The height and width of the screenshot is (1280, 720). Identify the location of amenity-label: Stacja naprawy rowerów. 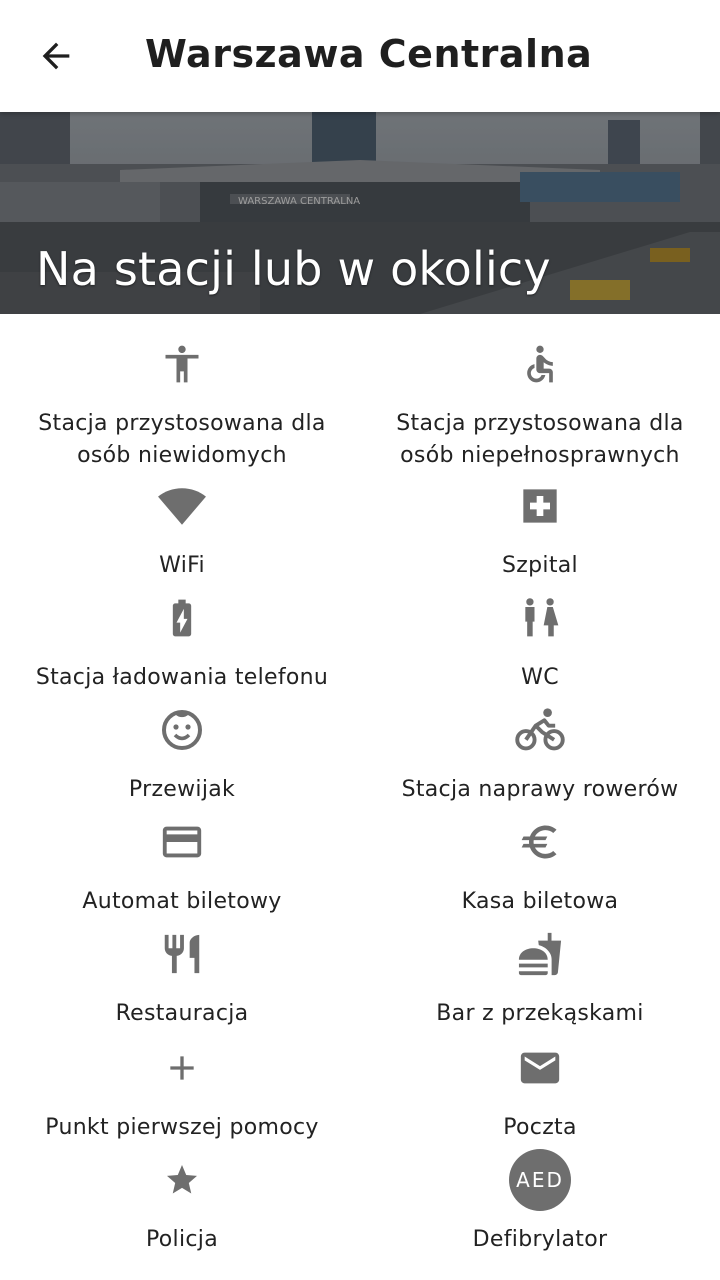
(540, 789).